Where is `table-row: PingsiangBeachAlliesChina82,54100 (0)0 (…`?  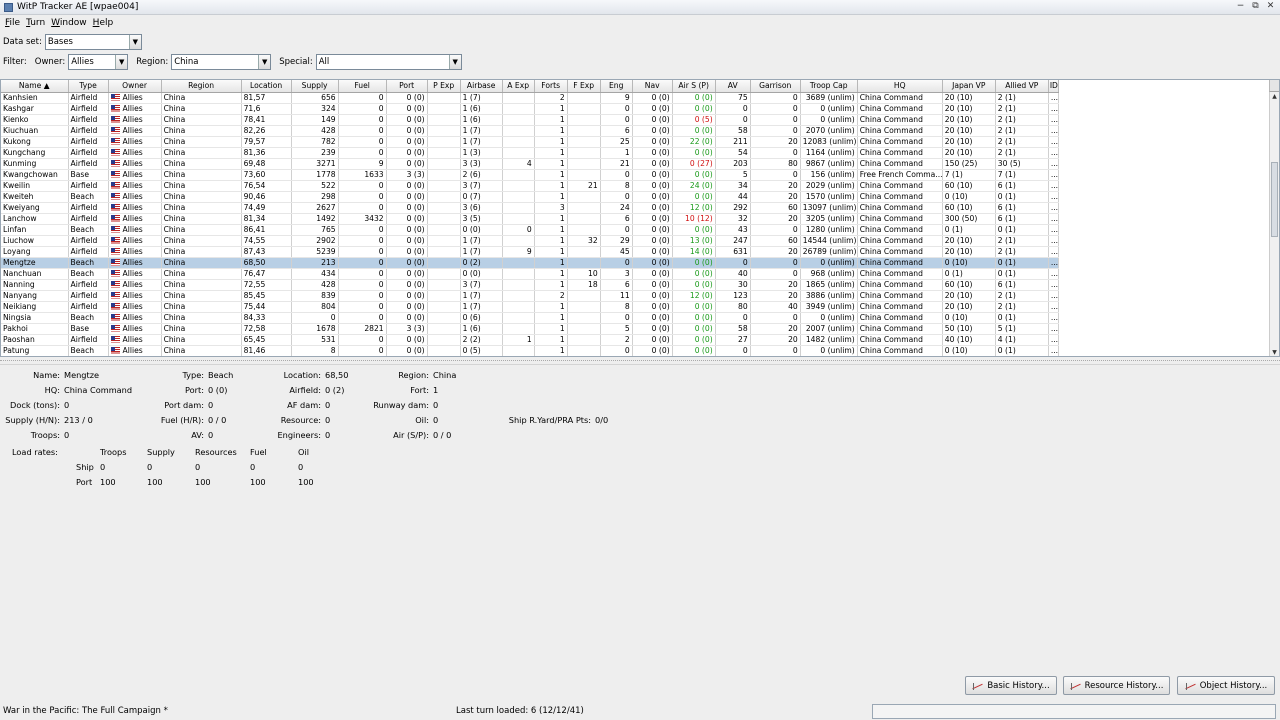 table-row: PingsiangBeachAlliesChina82,54100 (0)0 (… is located at coordinates (530, 356).